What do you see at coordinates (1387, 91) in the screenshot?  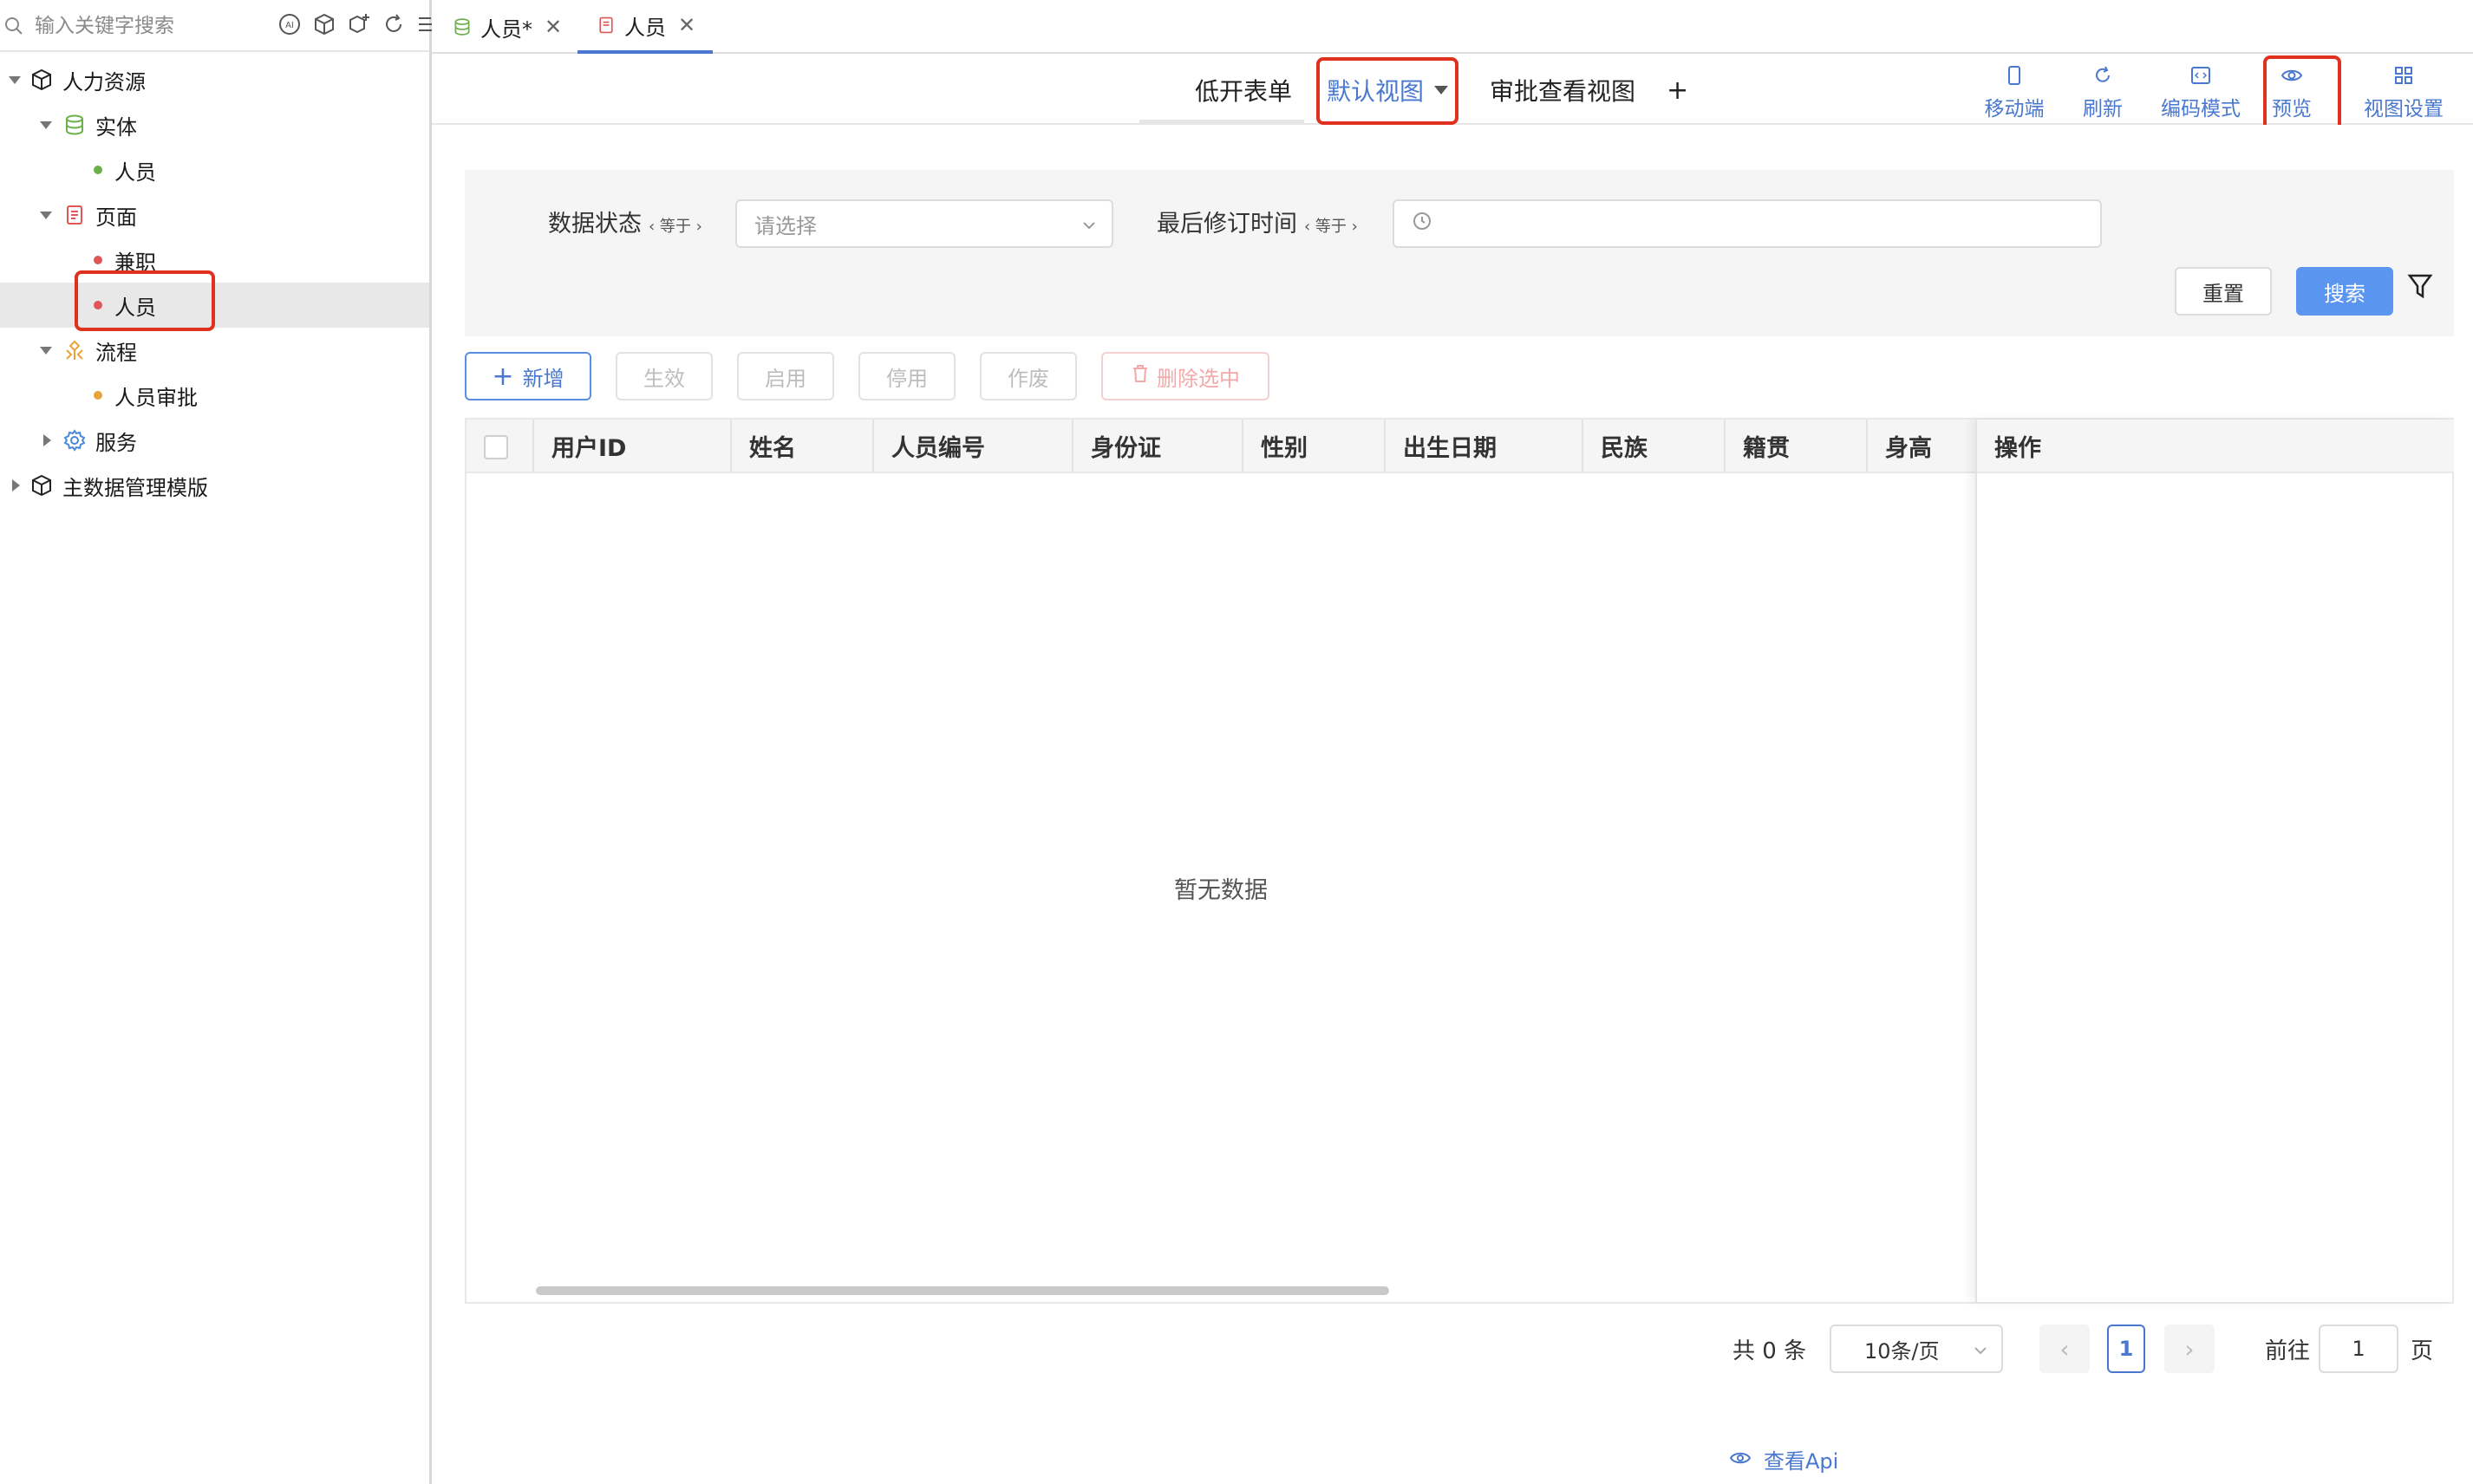 I see `highlight-box-default-view` at bounding box center [1387, 91].